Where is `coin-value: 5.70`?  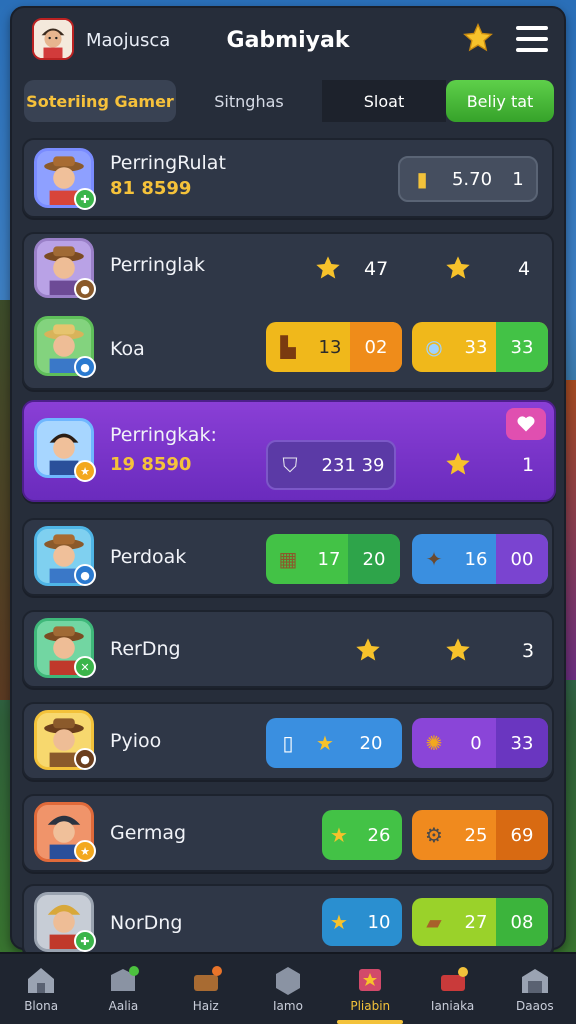 coin-value: 5.70 is located at coordinates (472, 179).